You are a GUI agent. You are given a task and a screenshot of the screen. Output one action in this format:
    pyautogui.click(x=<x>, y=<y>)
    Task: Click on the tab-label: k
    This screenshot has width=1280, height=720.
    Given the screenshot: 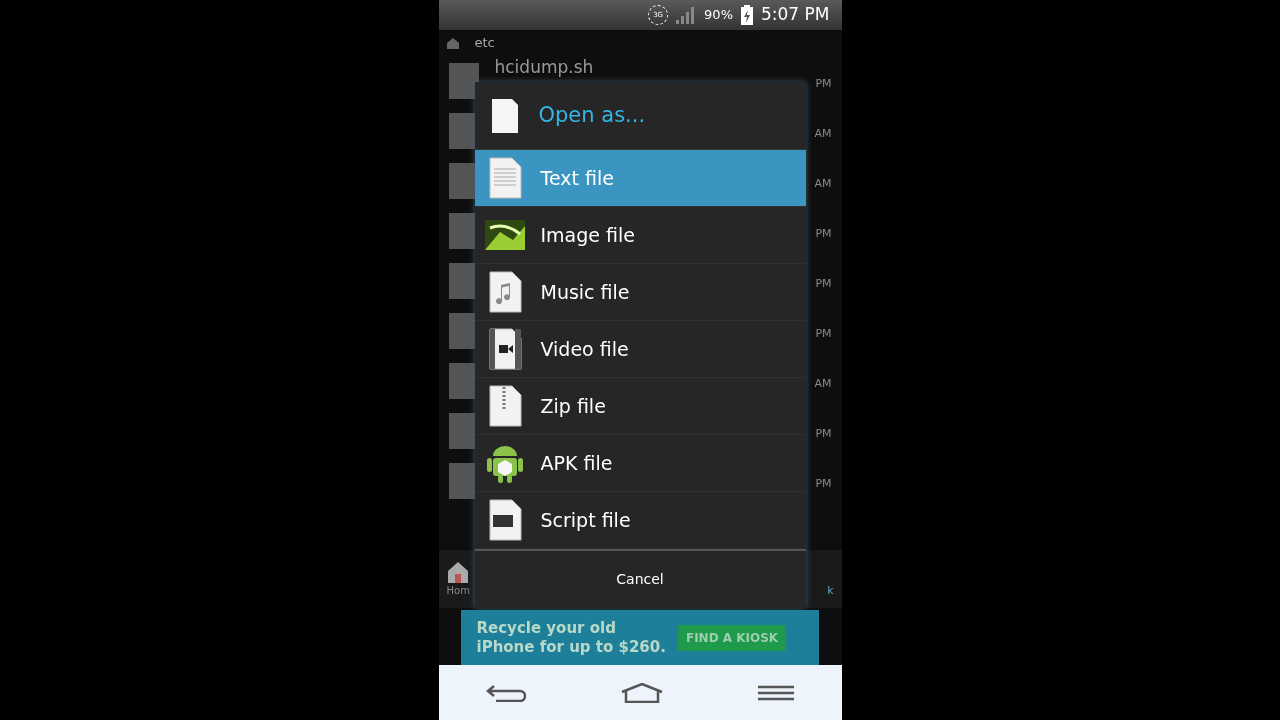 What is the action you would take?
    pyautogui.click(x=830, y=591)
    